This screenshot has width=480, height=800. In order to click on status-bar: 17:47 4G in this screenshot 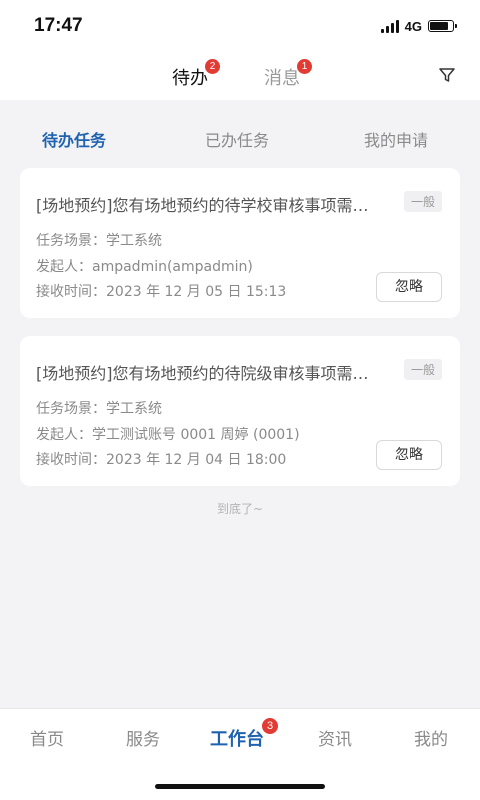, I will do `click(240, 26)`.